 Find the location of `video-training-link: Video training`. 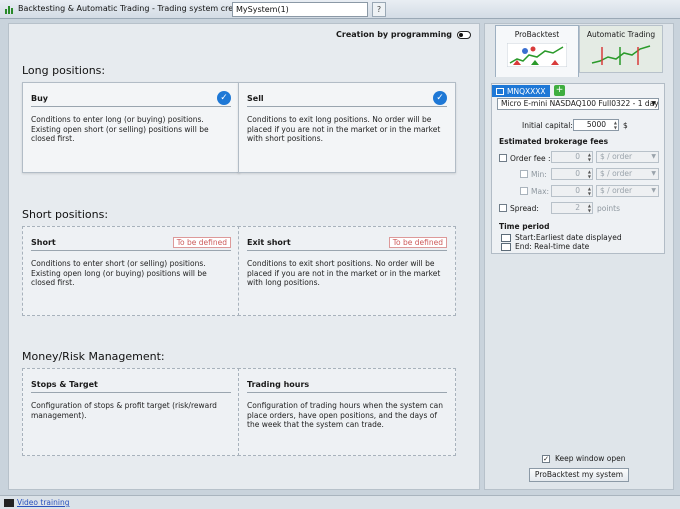

video-training-link: Video training is located at coordinates (43, 502).